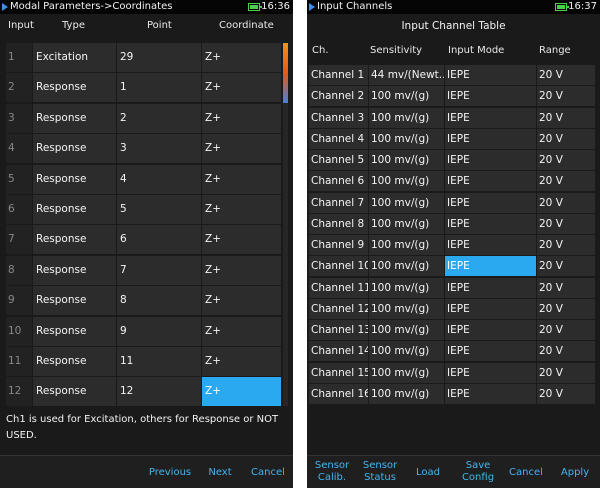 This screenshot has width=600, height=488. I want to click on point-cell: 29, so click(159, 57).